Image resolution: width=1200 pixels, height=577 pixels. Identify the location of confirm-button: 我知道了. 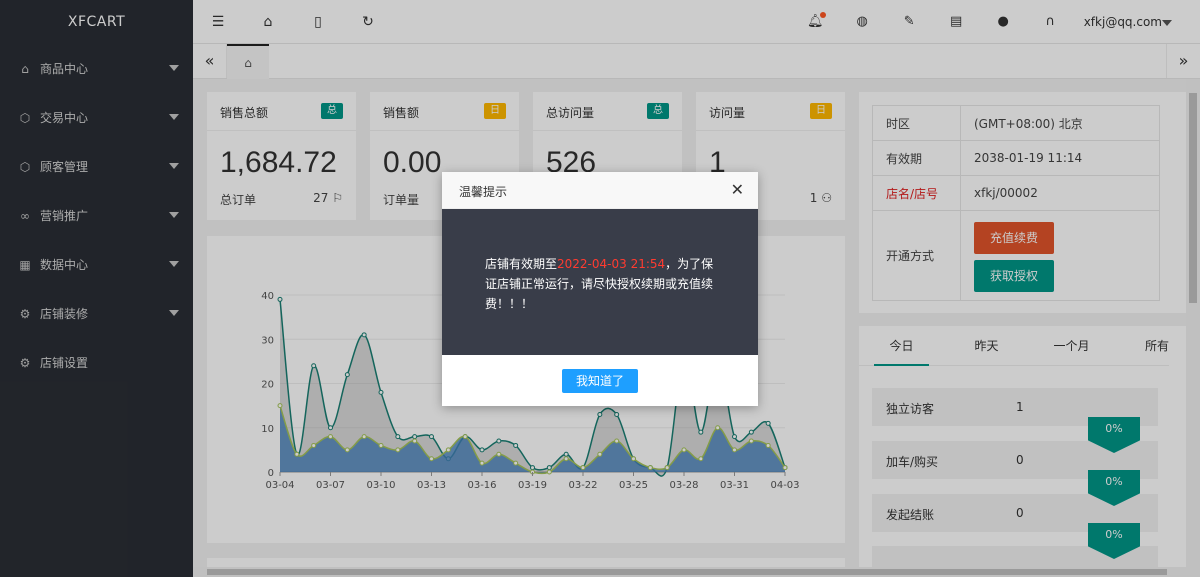
(599, 381).